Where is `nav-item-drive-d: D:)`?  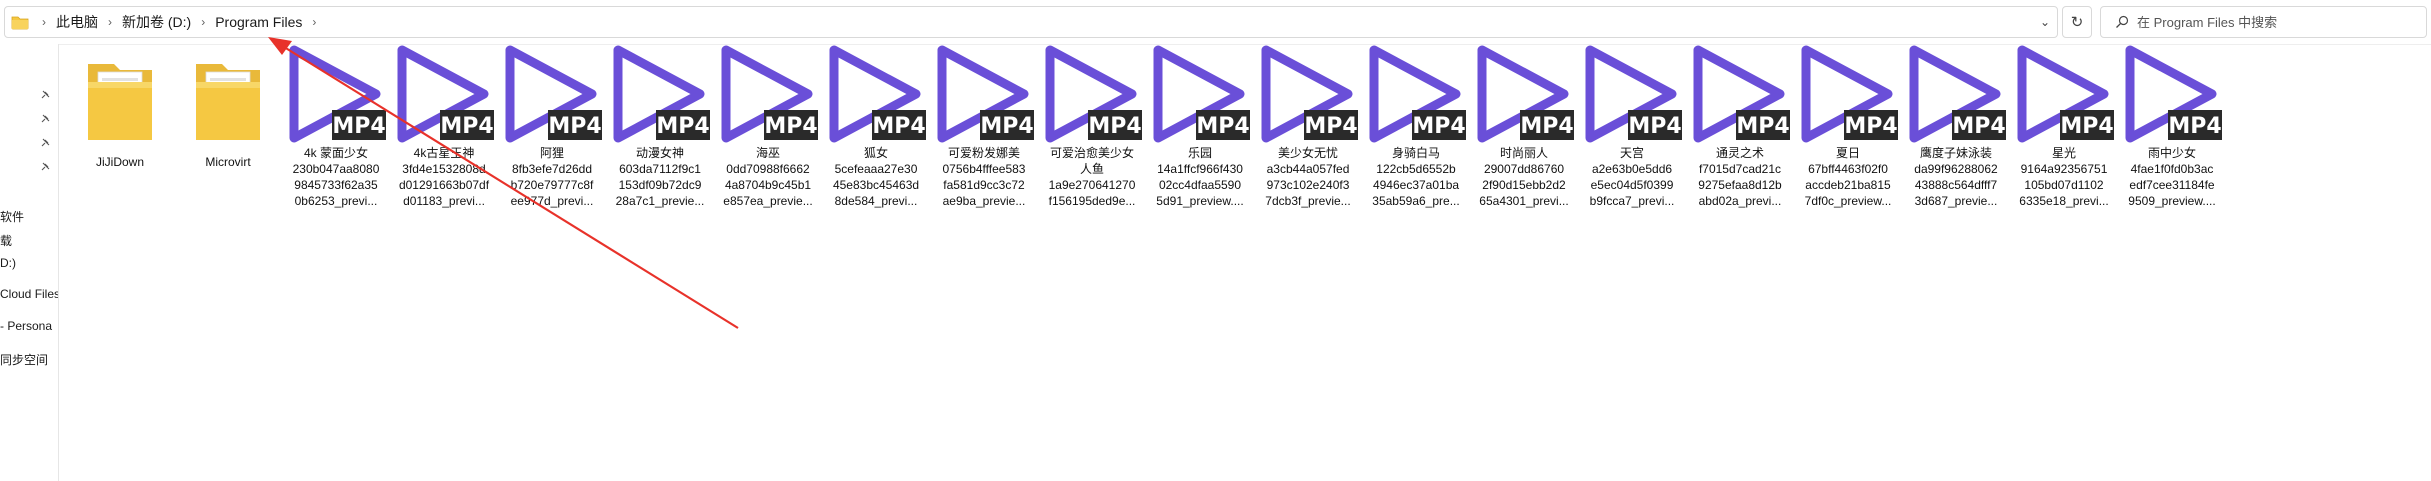
nav-item-drive-d: D:) is located at coordinates (8, 263).